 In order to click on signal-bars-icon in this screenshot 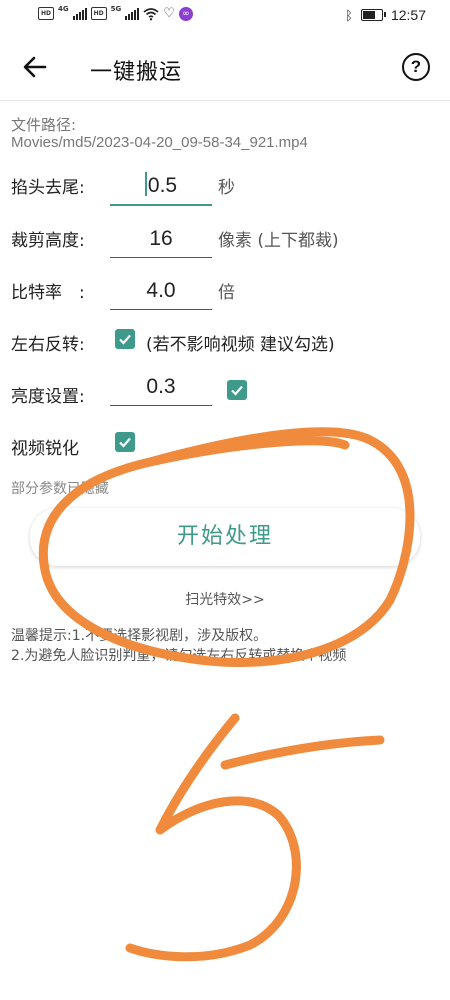, I will do `click(79, 13)`.